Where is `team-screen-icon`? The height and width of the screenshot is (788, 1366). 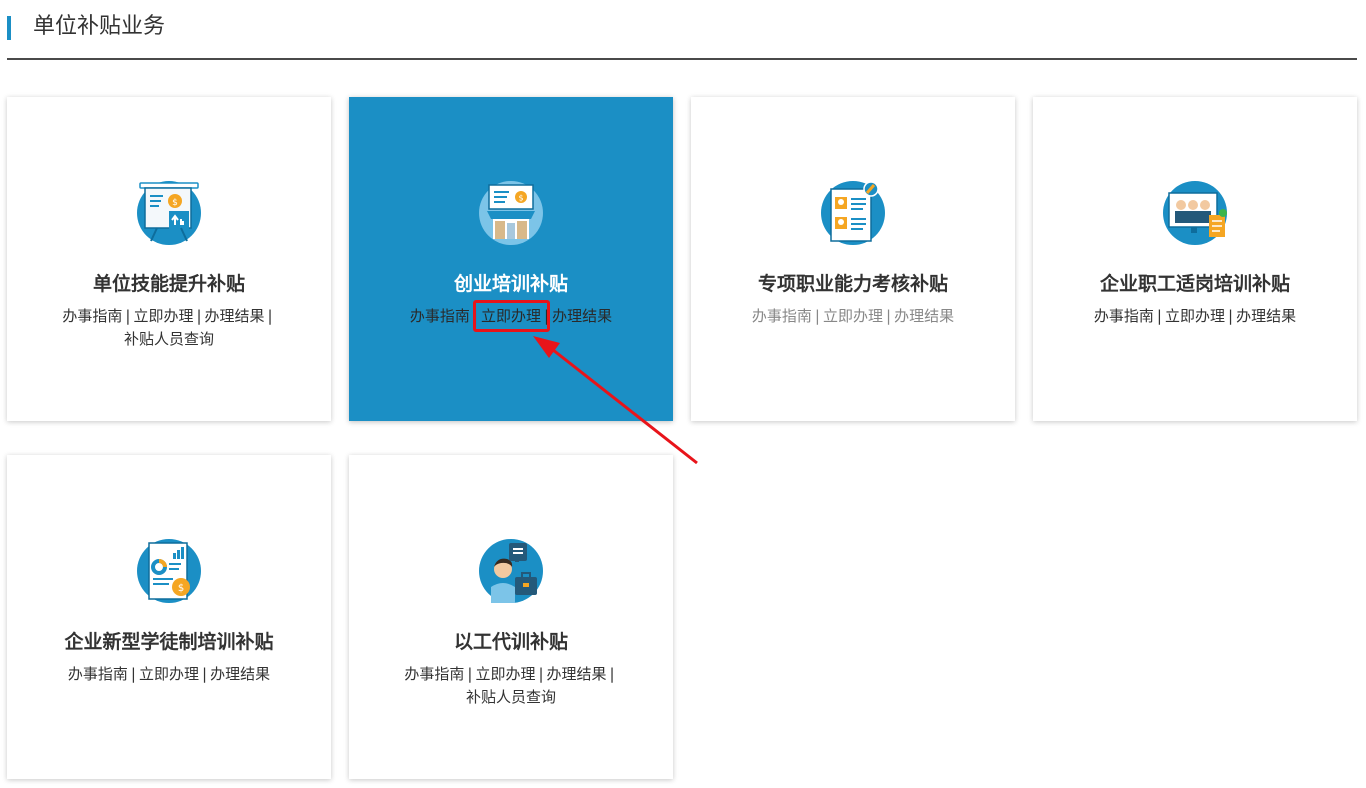
team-screen-icon is located at coordinates (1195, 213).